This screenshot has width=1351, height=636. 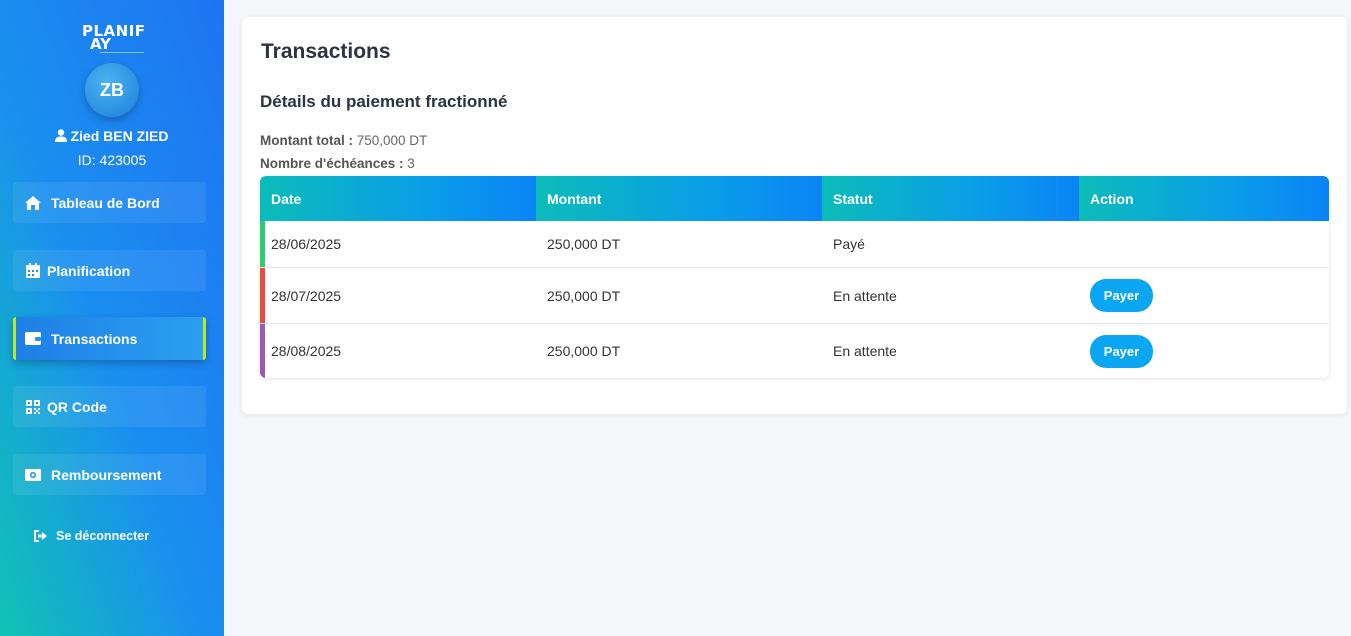 I want to click on table-row: 28/06/2025 250,000 DT Payé, so click(x=794, y=244).